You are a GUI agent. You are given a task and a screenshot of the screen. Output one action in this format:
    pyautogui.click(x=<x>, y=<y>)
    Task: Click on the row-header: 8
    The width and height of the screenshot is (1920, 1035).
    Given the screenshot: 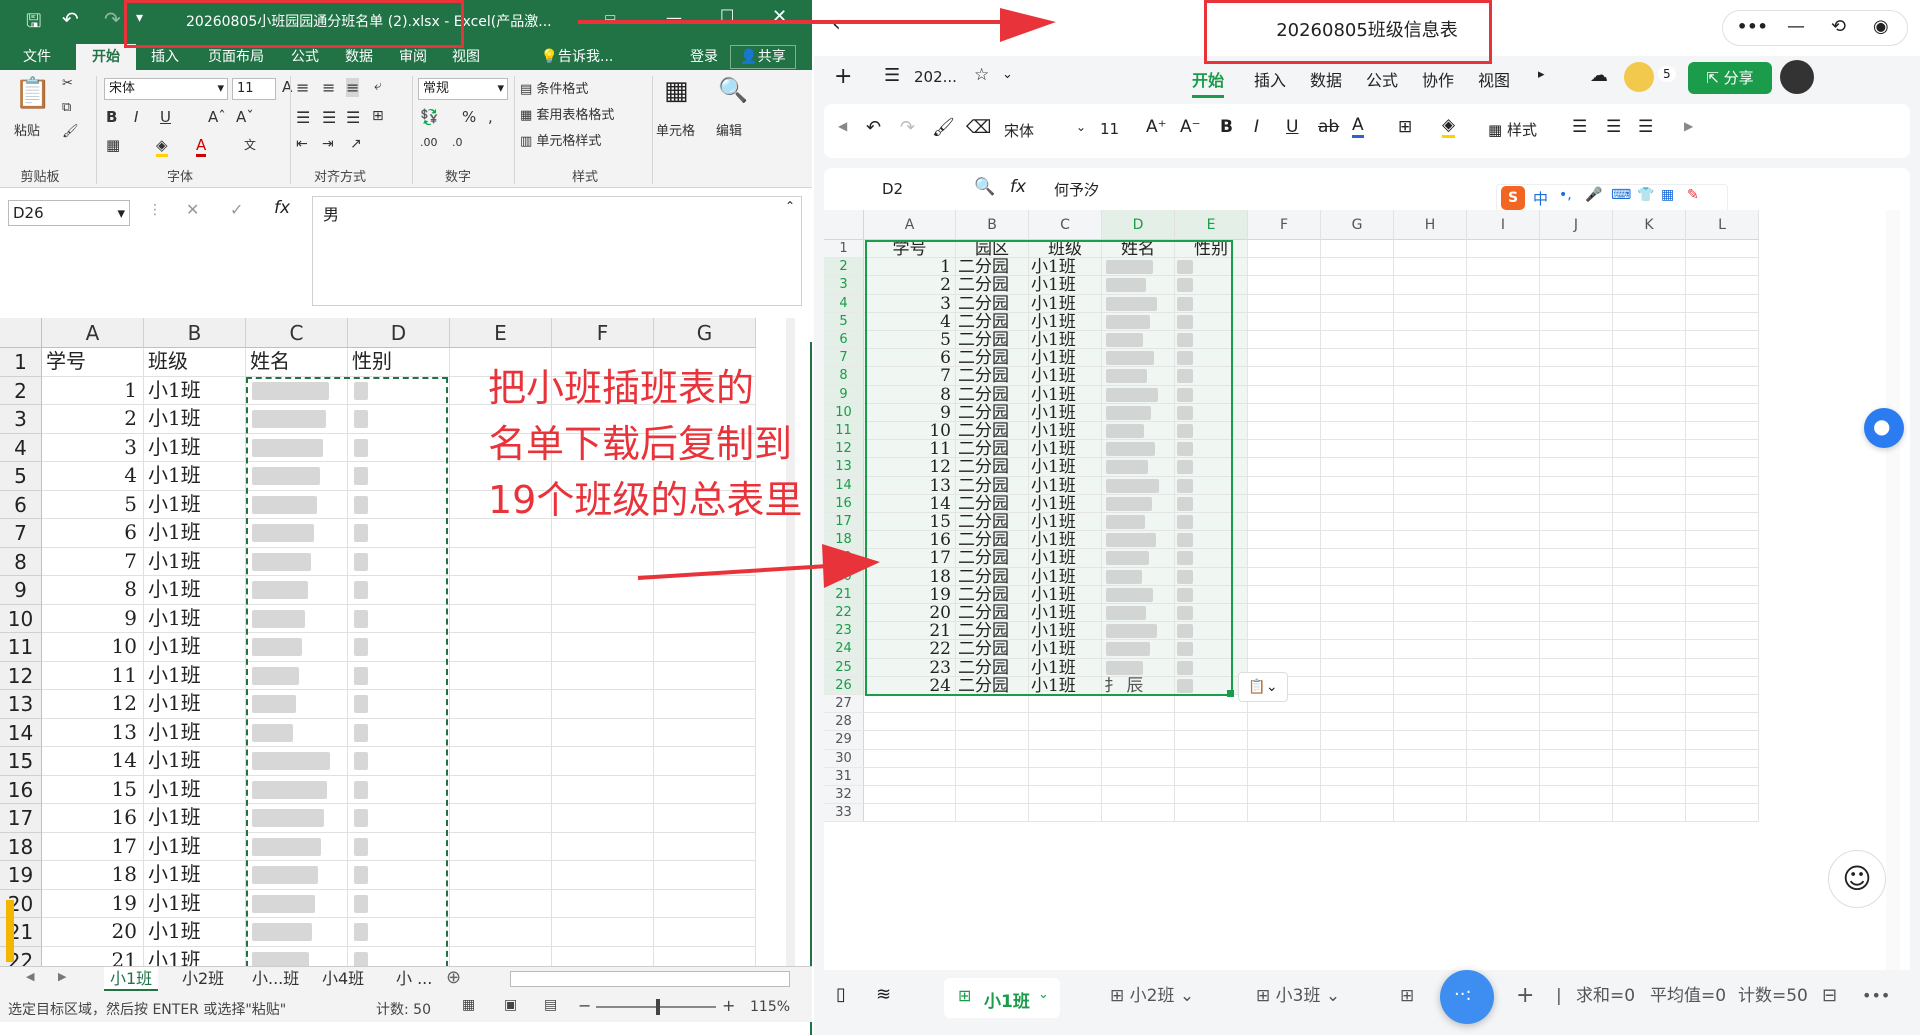 What is the action you would take?
    pyautogui.click(x=844, y=376)
    